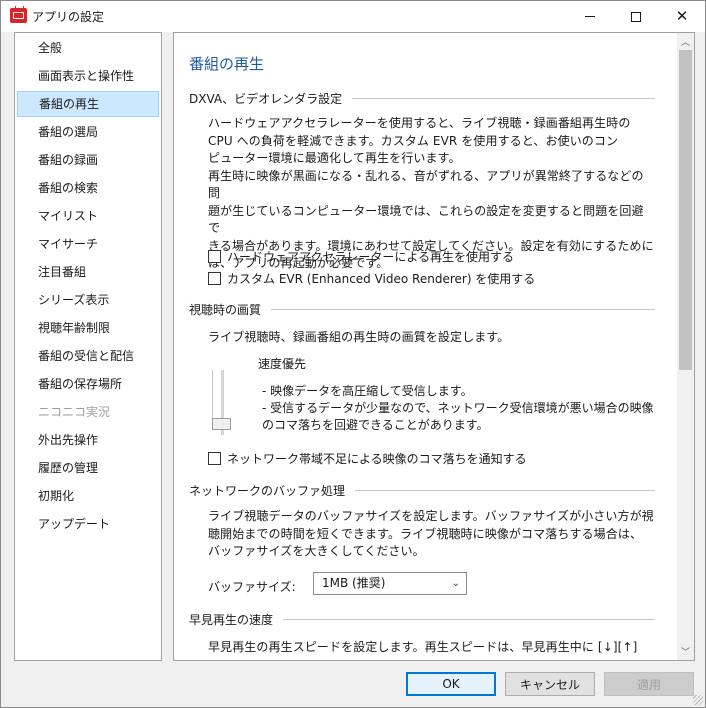 The width and height of the screenshot is (706, 708). I want to click on section-buffer: ネットワークのバッファ処理, so click(422, 490).